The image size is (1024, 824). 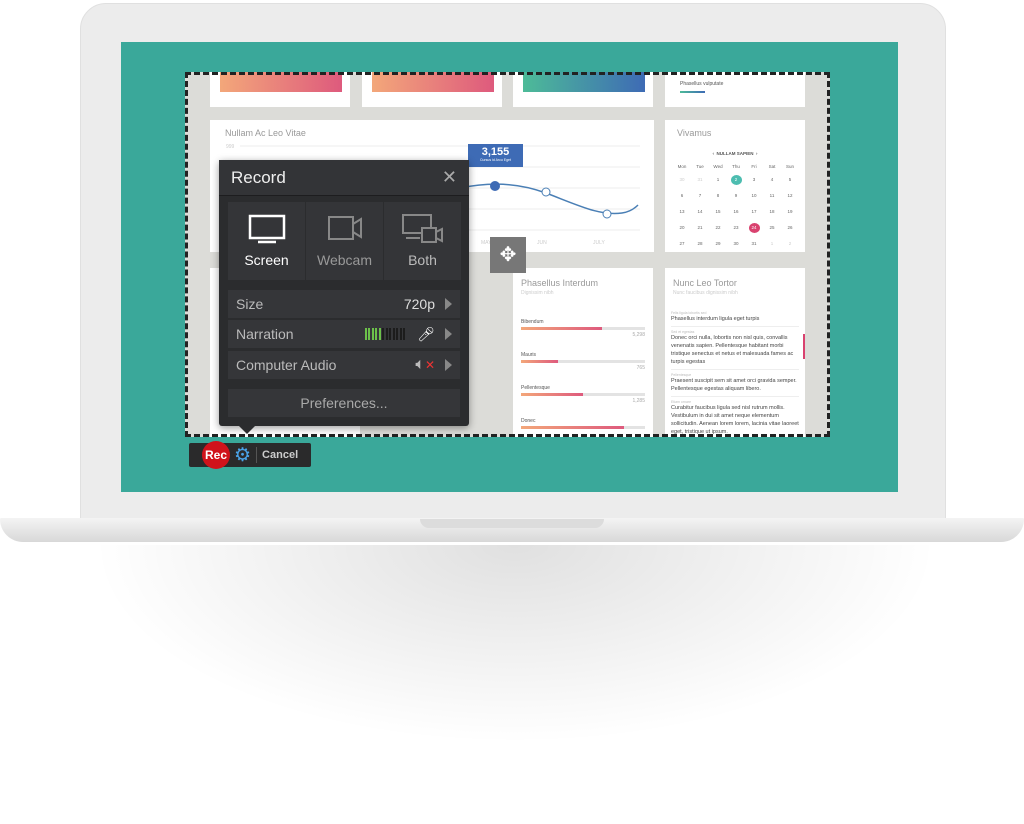 What do you see at coordinates (280, 455) in the screenshot?
I see `cancel-button: Cancel` at bounding box center [280, 455].